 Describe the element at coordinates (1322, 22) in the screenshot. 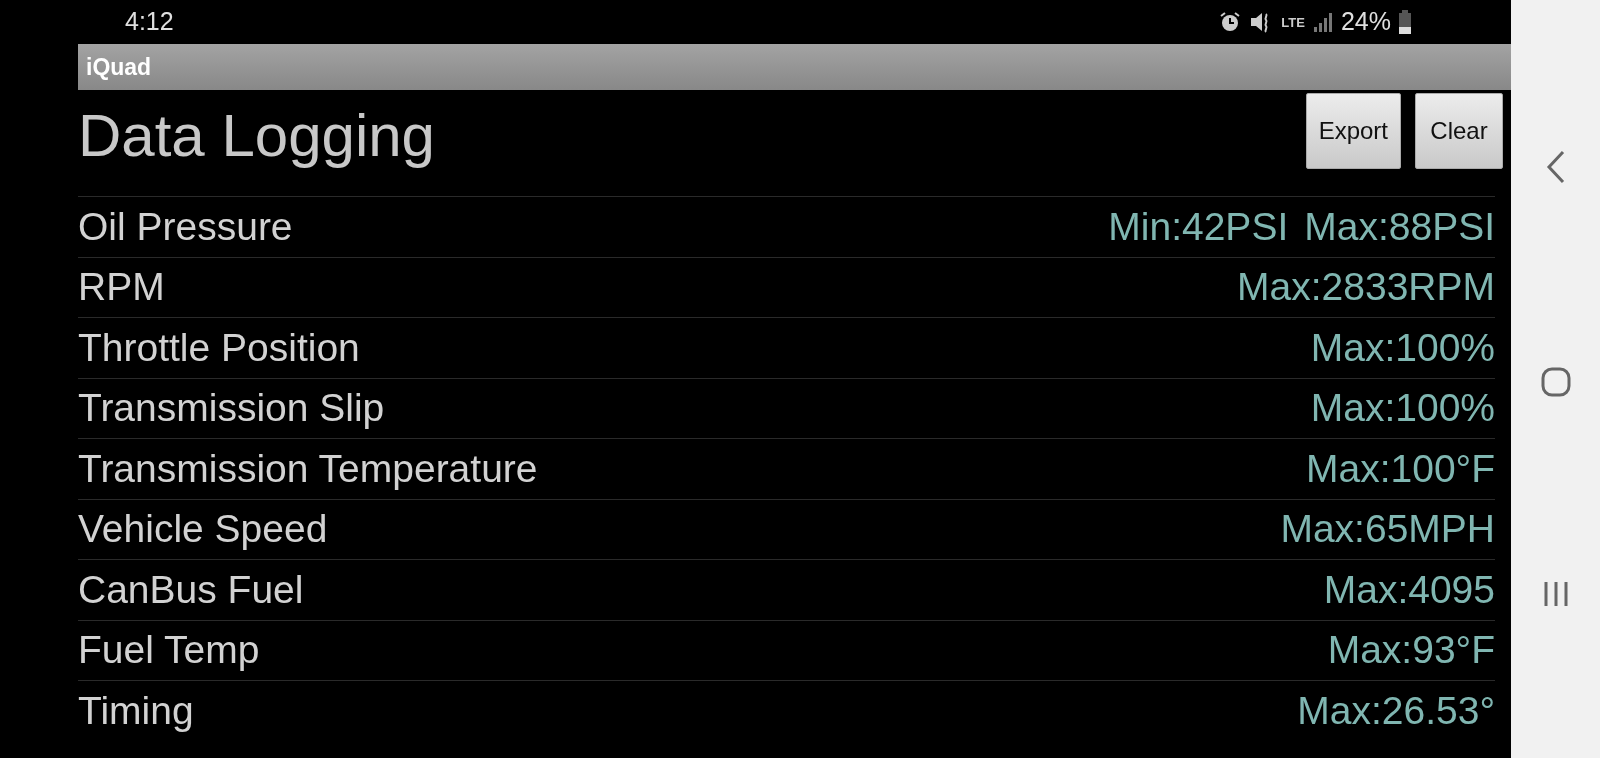

I see `signal-icon` at that location.